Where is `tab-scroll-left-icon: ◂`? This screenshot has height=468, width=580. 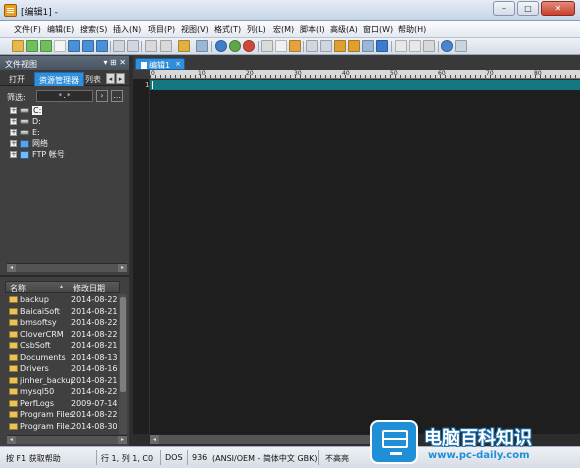 tab-scroll-left-icon: ◂ is located at coordinates (110, 78).